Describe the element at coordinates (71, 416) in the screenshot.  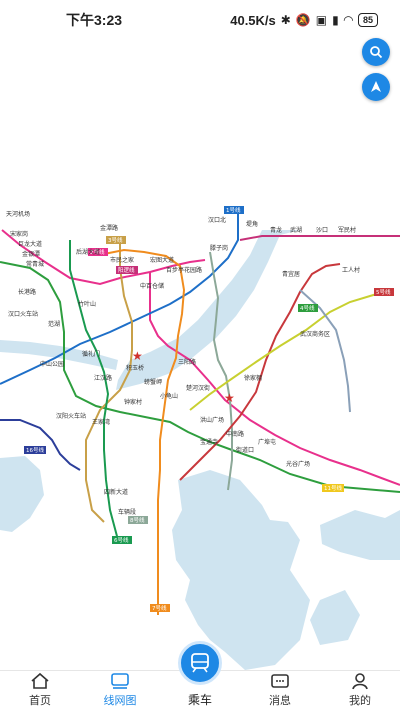
I see `svg-text: 汉阳火车站` at that location.